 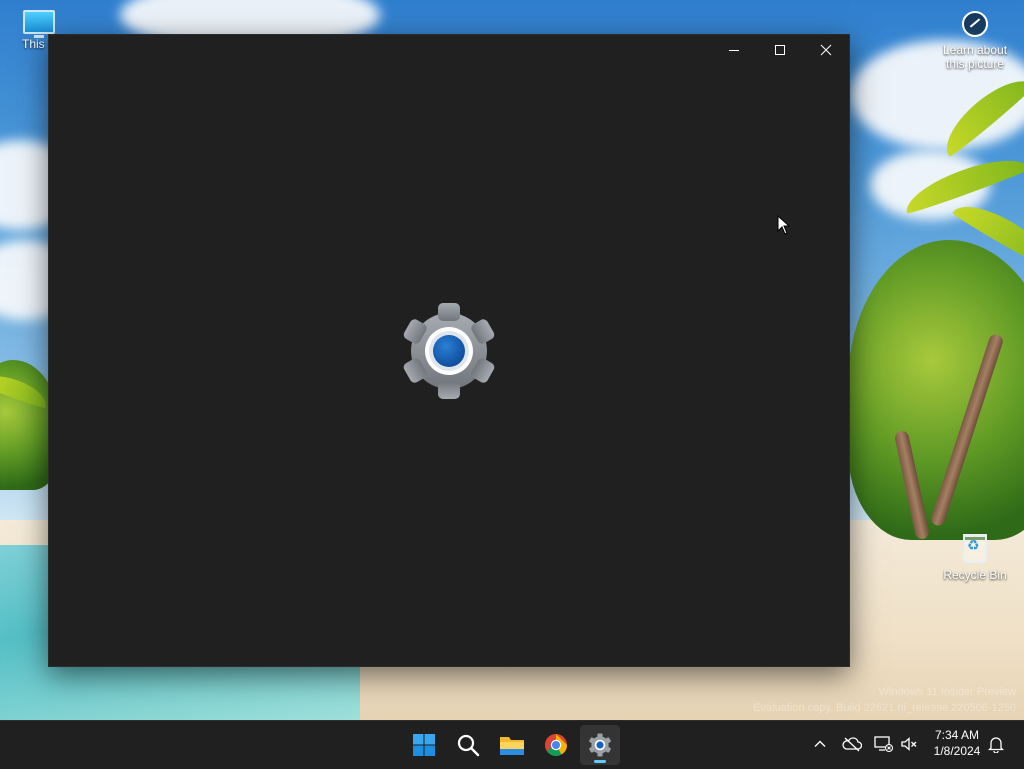 I want to click on volume-button, so click(x=909, y=744).